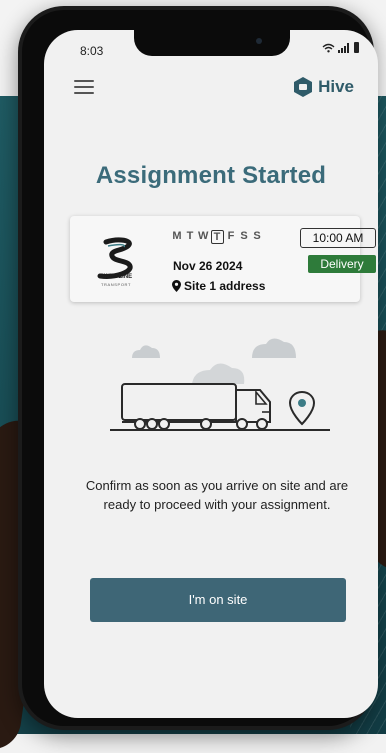 The width and height of the screenshot is (386, 753). What do you see at coordinates (176, 286) in the screenshot?
I see `map-pin-icon` at bounding box center [176, 286].